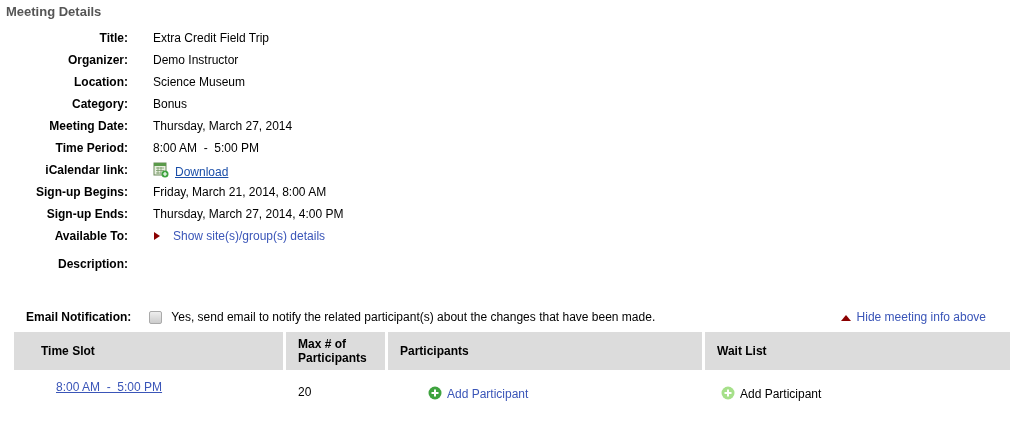 The image size is (1023, 425). What do you see at coordinates (413, 317) in the screenshot?
I see `checkbox-label: Yes, send email to notify the related participant(s) about the changes that have been made.` at bounding box center [413, 317].